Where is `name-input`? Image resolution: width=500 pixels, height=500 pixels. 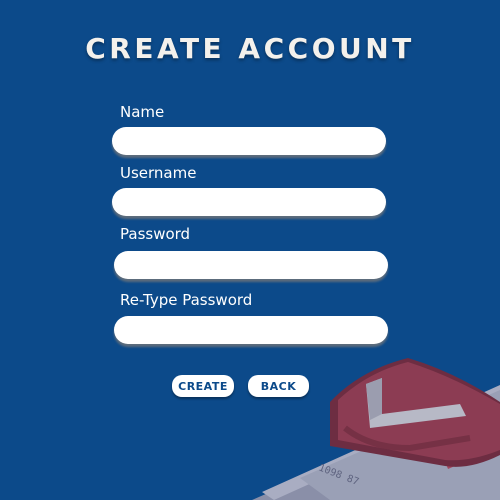
name-input is located at coordinates (249, 141).